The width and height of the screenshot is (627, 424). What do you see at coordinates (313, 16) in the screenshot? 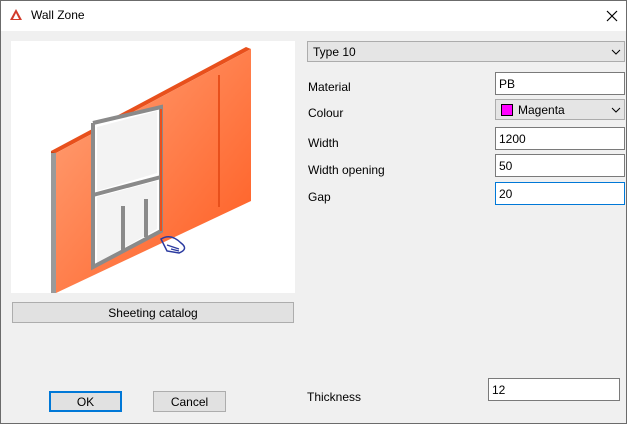
I see `title-bar: Wall Zone` at bounding box center [313, 16].